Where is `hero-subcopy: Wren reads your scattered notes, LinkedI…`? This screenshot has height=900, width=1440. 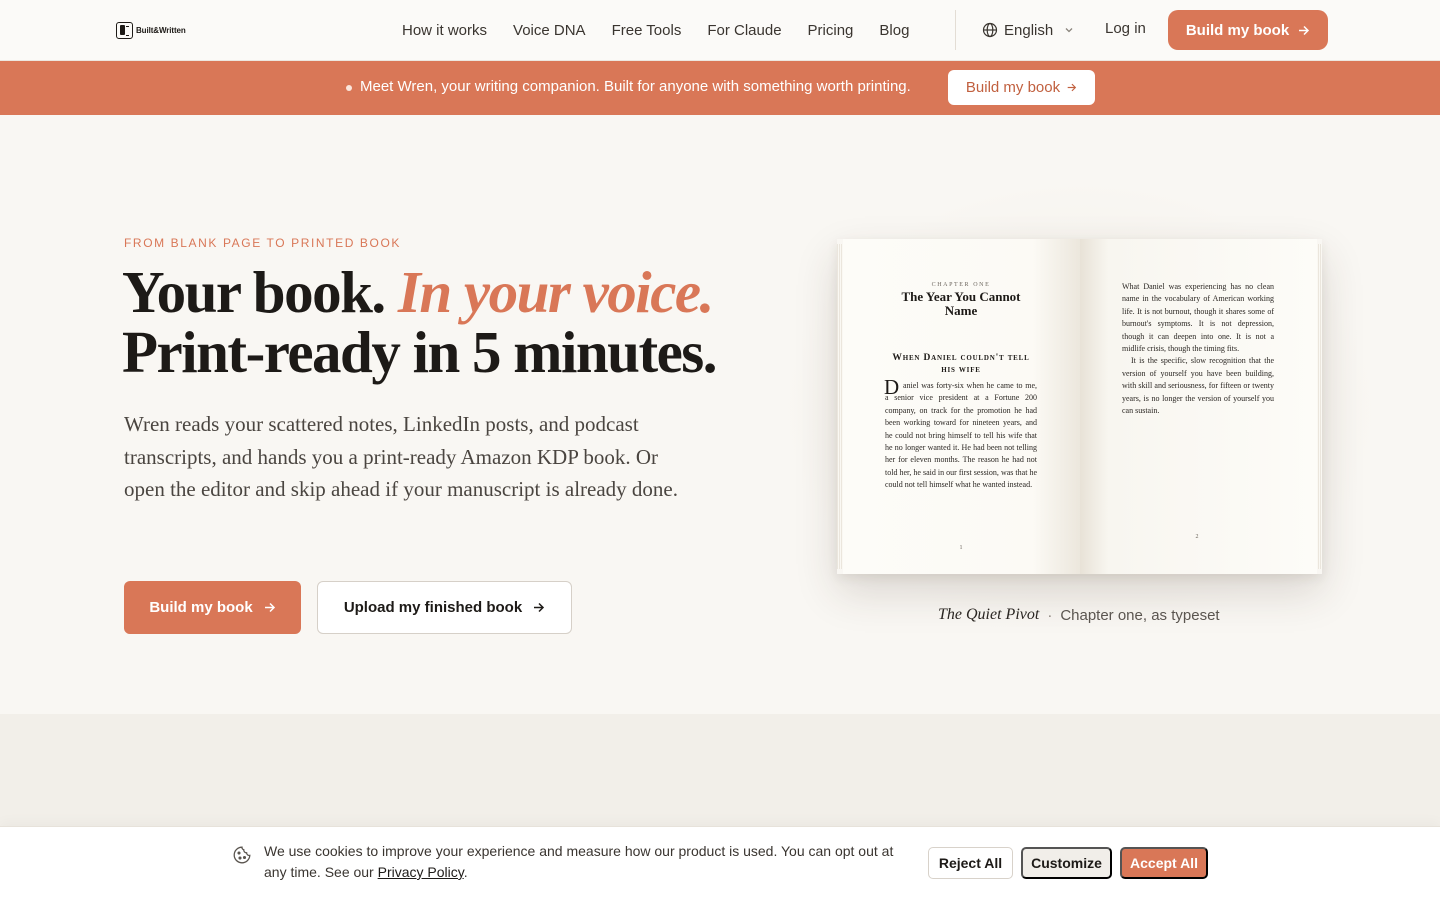
hero-subcopy: Wren reads your scattered notes, LinkedI… is located at coordinates (401, 456).